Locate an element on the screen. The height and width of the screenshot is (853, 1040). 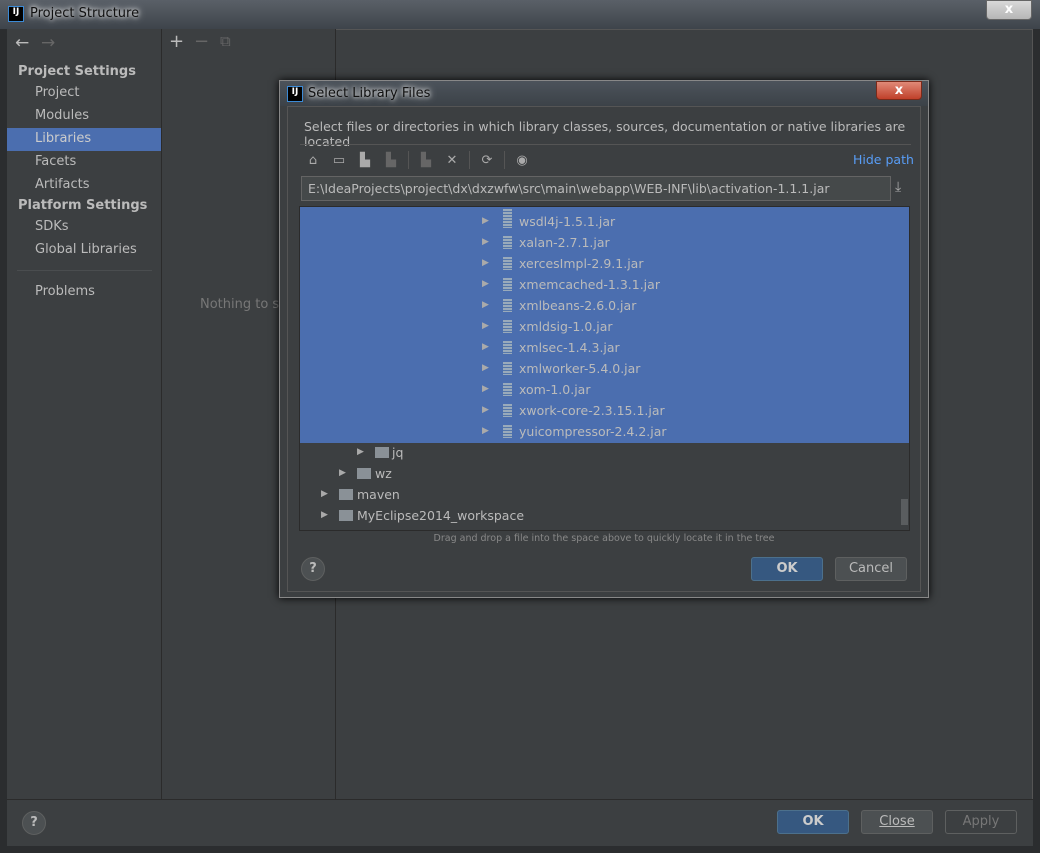
dialog-cancel-button: Cancel is located at coordinates (871, 569).